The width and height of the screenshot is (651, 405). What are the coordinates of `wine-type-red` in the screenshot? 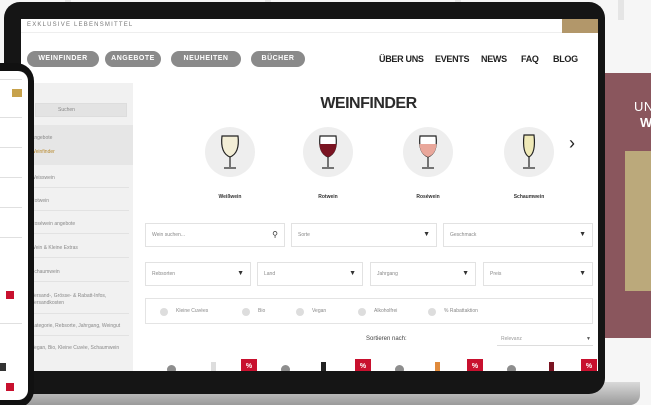 It's located at (328, 152).